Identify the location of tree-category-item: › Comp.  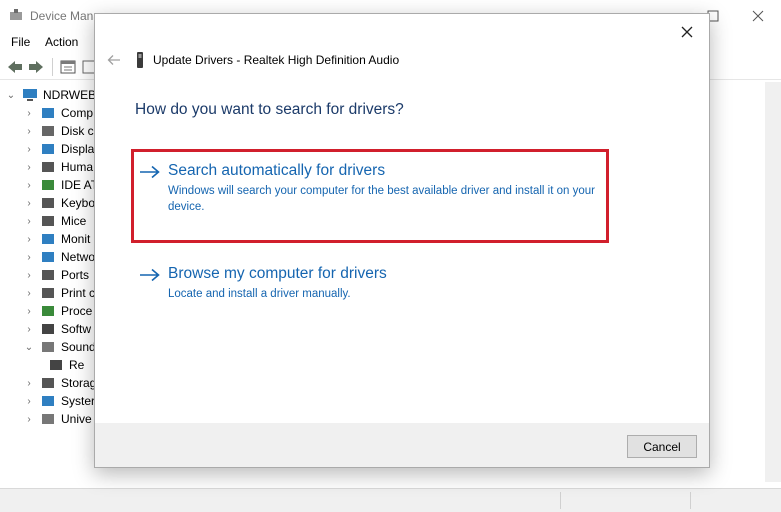
(58, 113).